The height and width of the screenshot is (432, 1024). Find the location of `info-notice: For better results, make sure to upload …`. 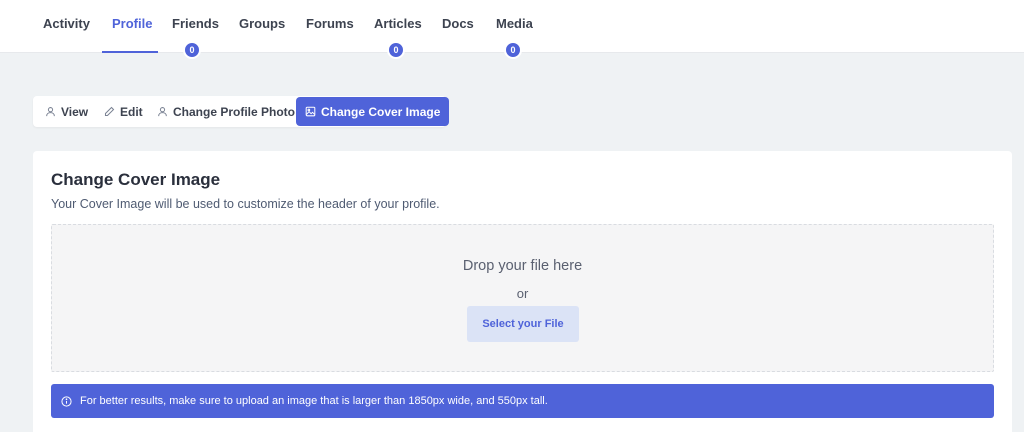

info-notice: For better results, make sure to upload … is located at coordinates (522, 401).